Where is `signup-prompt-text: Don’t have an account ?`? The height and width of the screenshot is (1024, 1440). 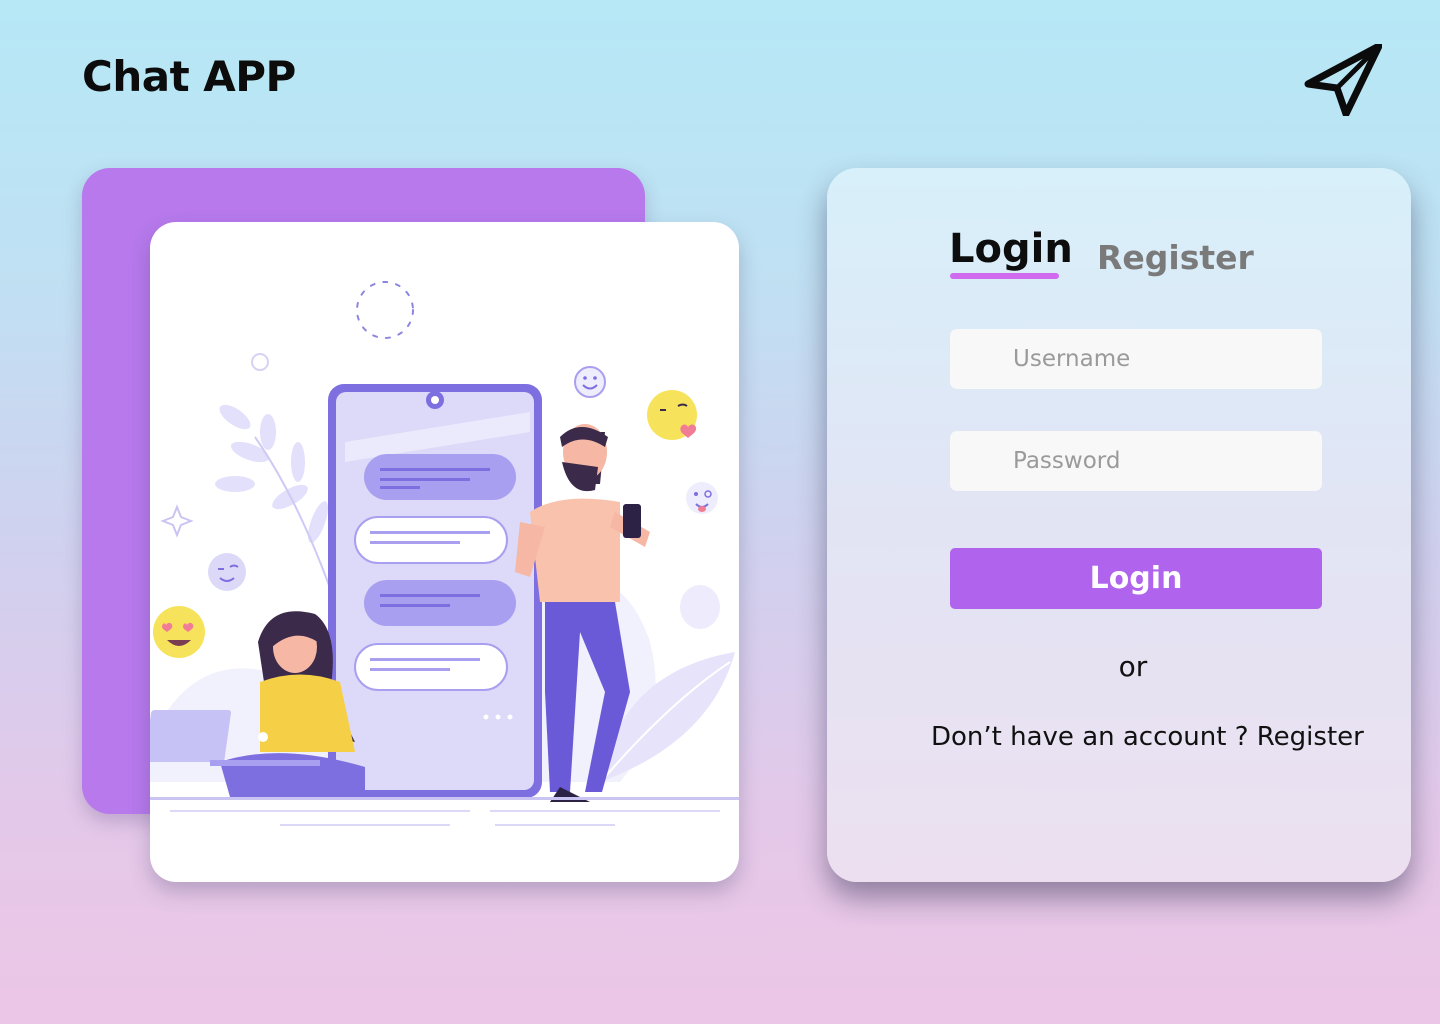 signup-prompt-text: Don’t have an account ? is located at coordinates (1090, 737).